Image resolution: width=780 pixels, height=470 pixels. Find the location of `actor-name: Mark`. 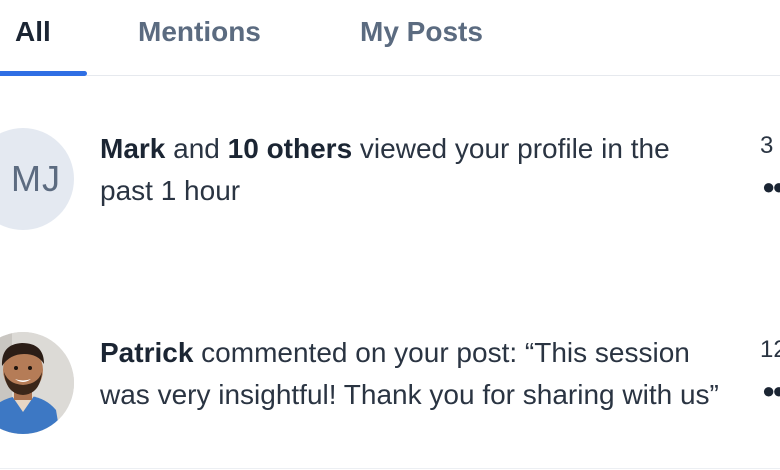

actor-name: Mark is located at coordinates (132, 148).